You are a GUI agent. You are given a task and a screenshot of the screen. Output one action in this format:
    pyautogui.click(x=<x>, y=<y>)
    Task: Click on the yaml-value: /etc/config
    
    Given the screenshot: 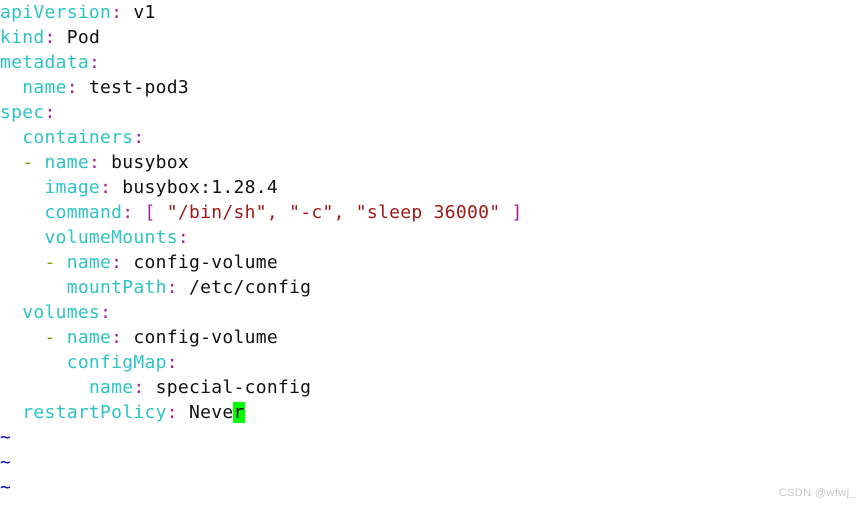 What is the action you would take?
    pyautogui.click(x=244, y=287)
    